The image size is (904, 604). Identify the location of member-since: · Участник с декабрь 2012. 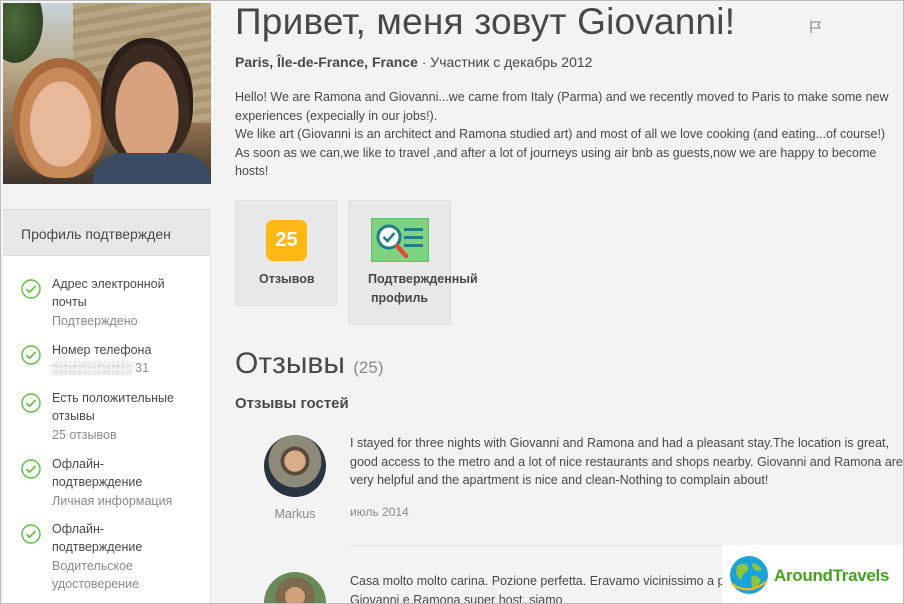
(505, 62).